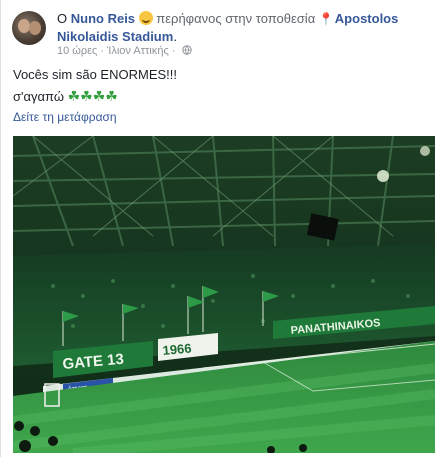 The height and width of the screenshot is (457, 445). I want to click on shamrock-icon: ☘☘☘☘, so click(92, 96).